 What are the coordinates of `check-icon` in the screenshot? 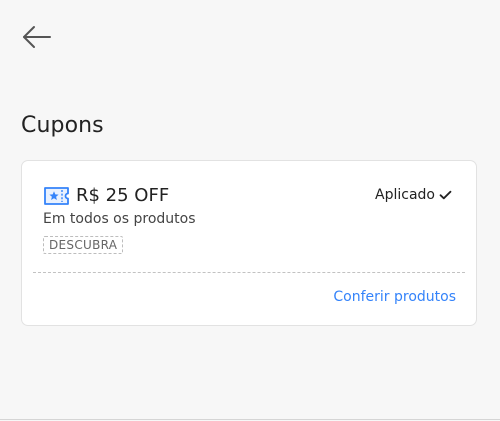 It's located at (445, 195).